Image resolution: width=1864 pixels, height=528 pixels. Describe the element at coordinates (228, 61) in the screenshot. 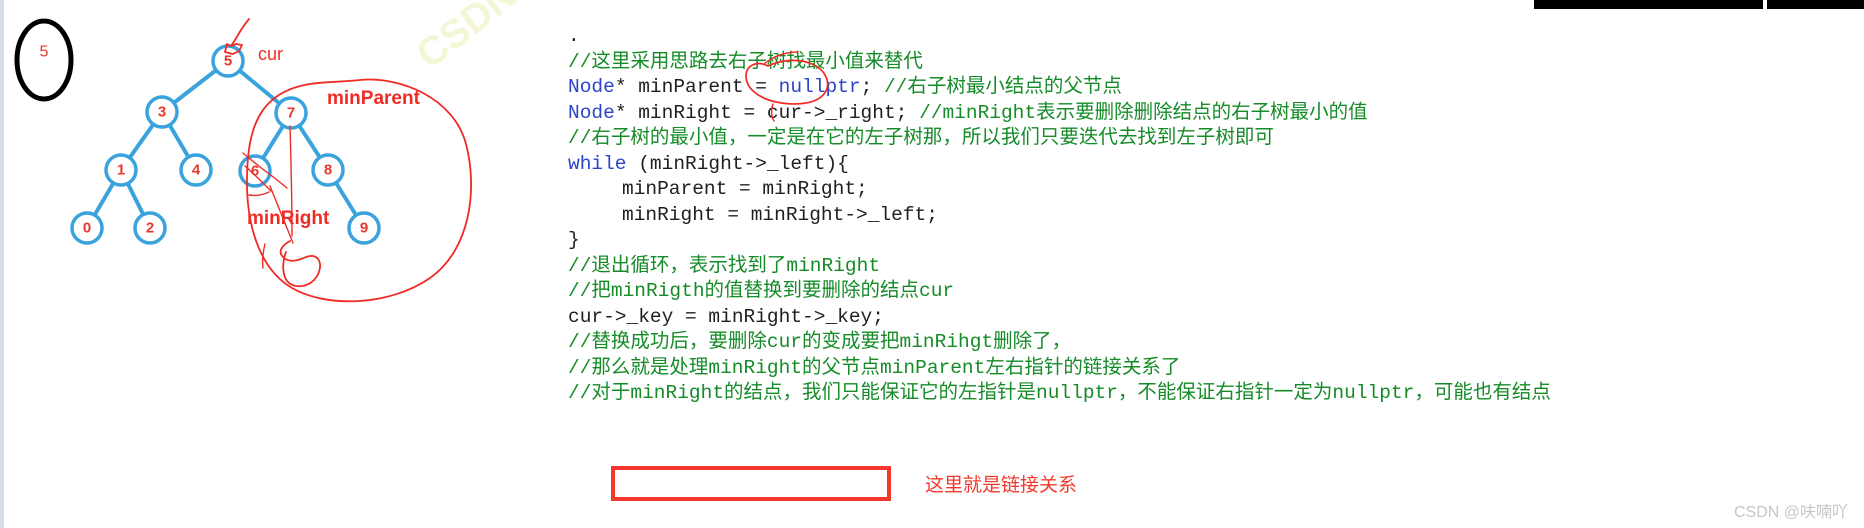

I see `node-label-5: 5` at that location.